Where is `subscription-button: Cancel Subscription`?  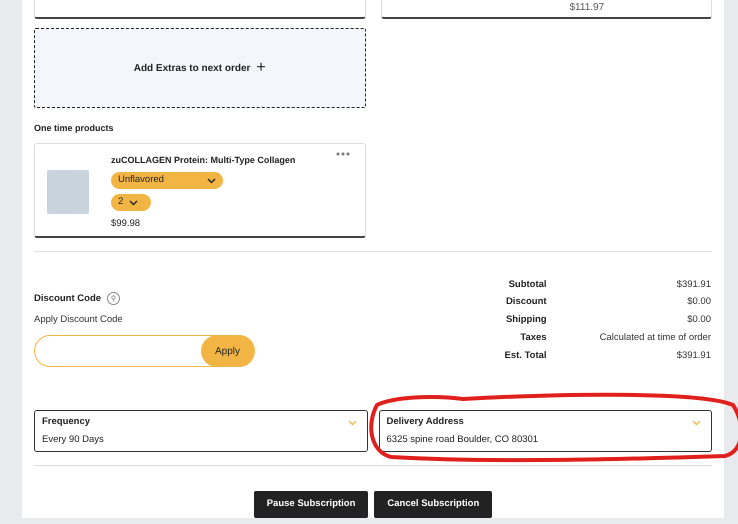 subscription-button: Cancel Subscription is located at coordinates (433, 504).